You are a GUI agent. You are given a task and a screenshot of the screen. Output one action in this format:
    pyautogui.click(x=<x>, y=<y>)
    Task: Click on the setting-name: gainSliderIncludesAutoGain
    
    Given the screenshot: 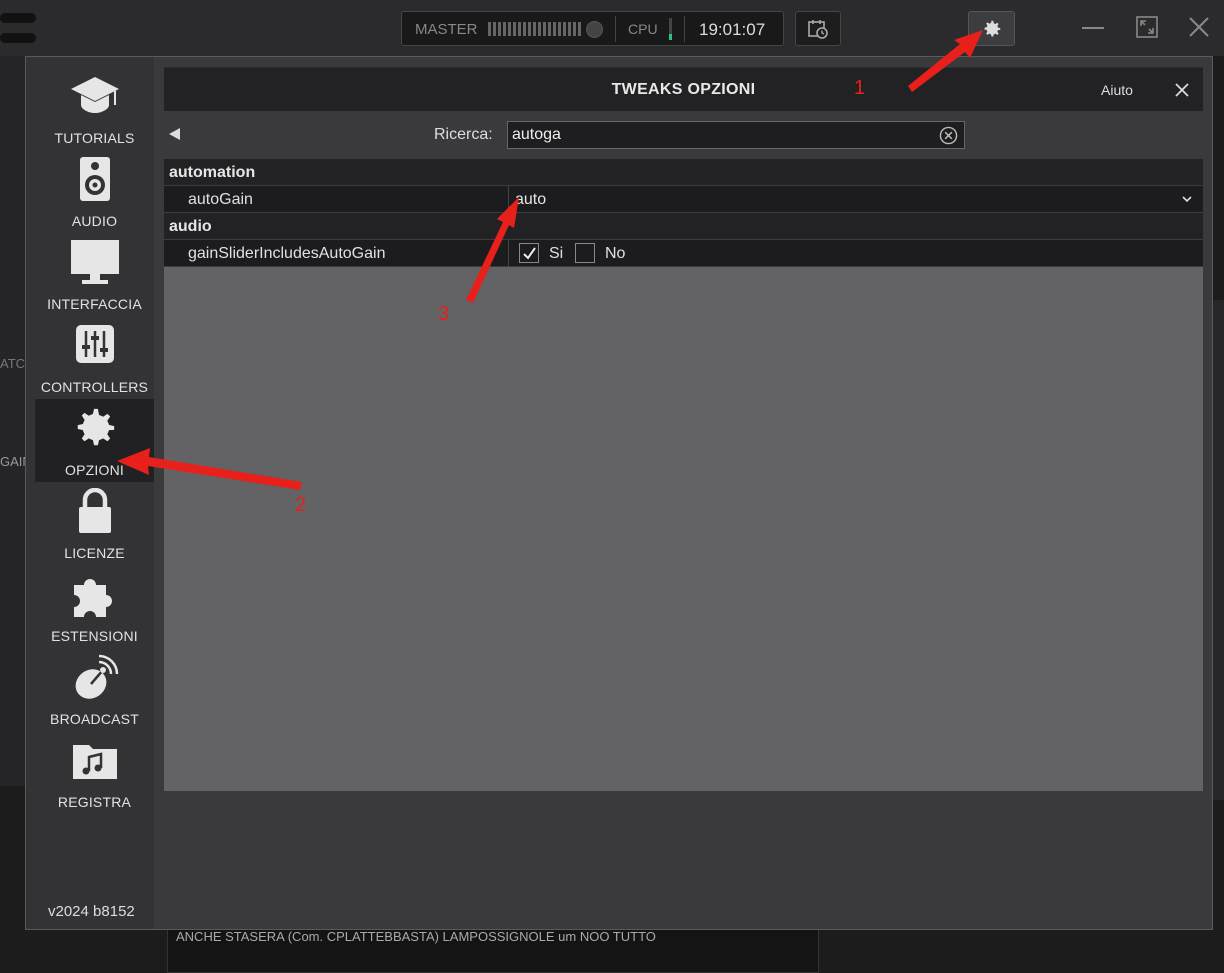 What is the action you would take?
    pyautogui.click(x=287, y=253)
    